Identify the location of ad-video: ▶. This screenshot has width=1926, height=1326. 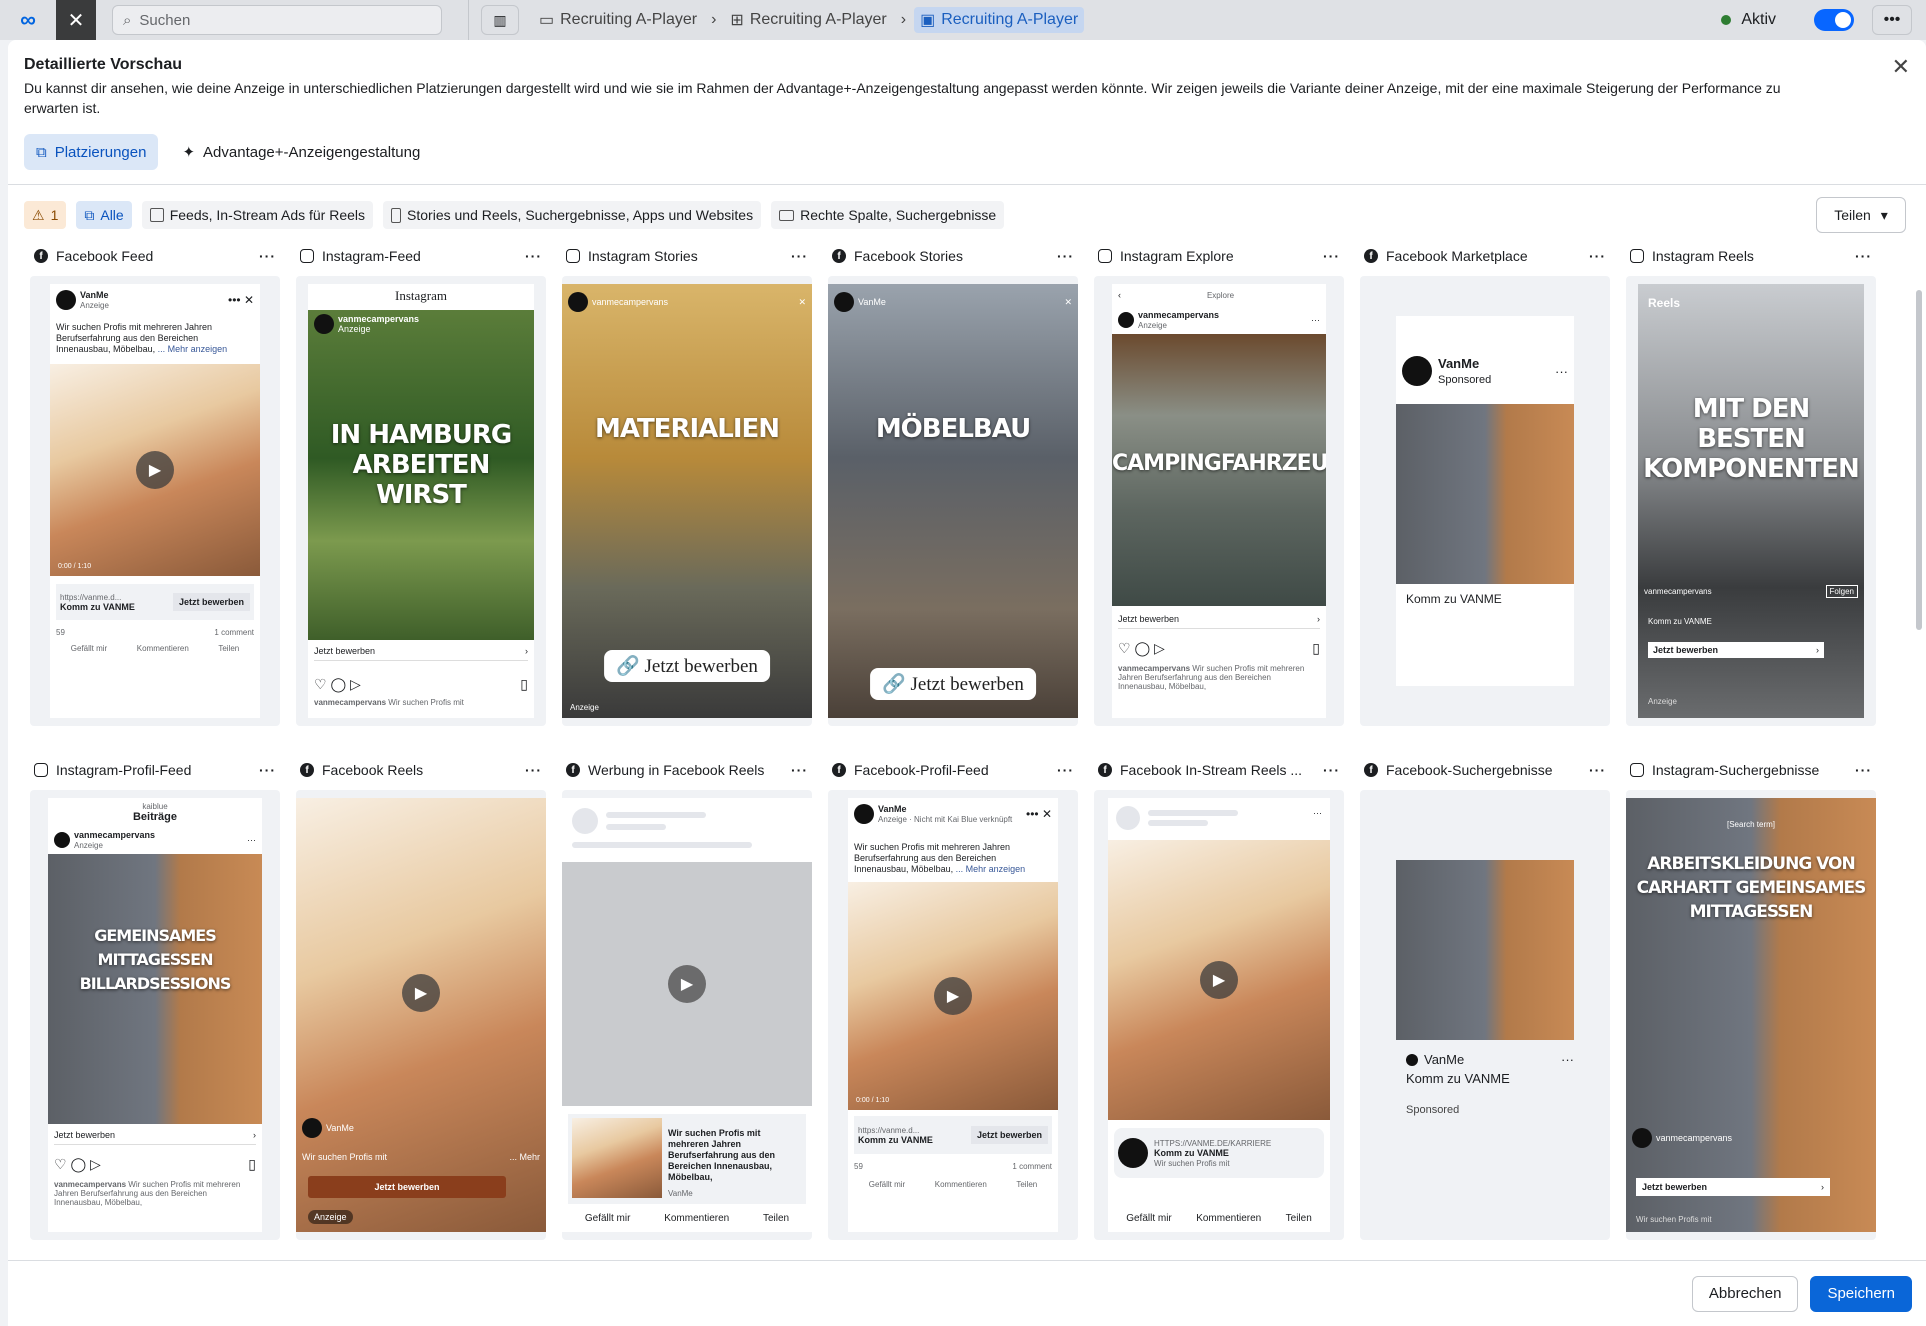
(1219, 980).